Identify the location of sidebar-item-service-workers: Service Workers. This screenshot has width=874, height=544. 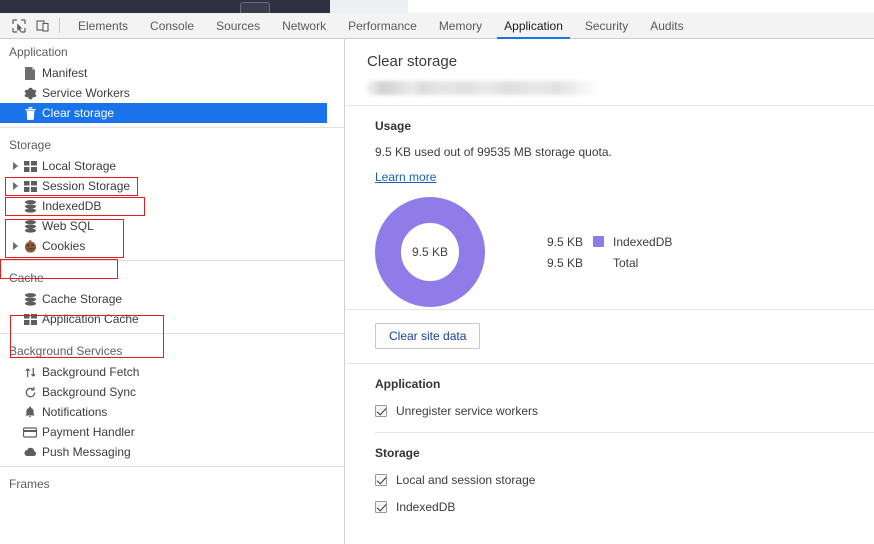
(172, 93).